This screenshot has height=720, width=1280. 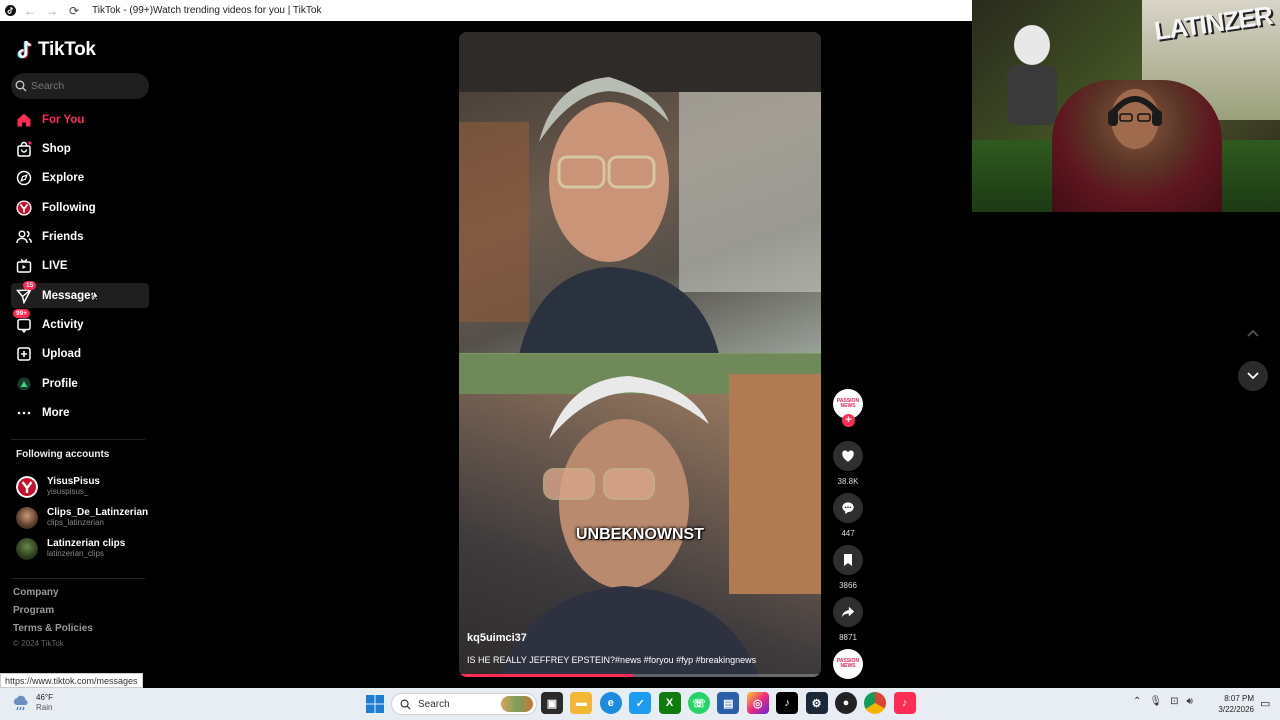 What do you see at coordinates (698, 703) in the screenshot?
I see `whatsapp-icon: ☏` at bounding box center [698, 703].